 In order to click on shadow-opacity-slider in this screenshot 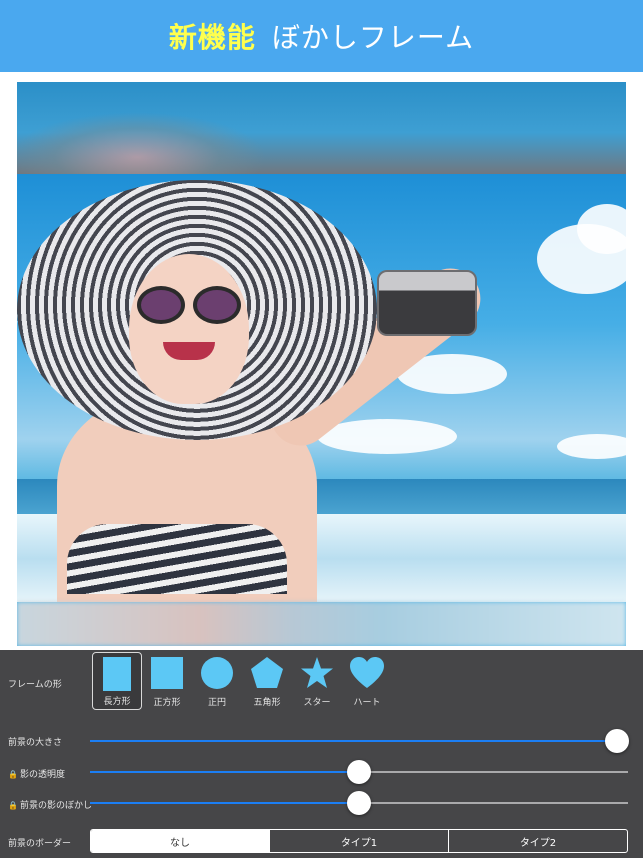, I will do `click(359, 772)`.